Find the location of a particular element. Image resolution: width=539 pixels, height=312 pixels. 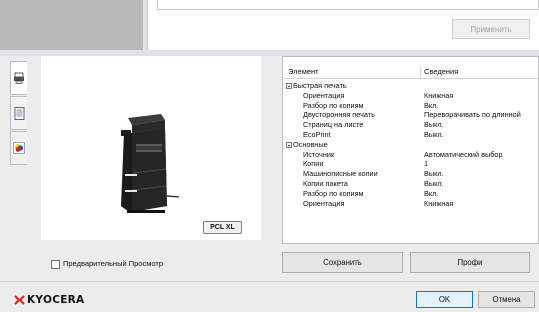

property-name: Основные is located at coordinates (310, 144).